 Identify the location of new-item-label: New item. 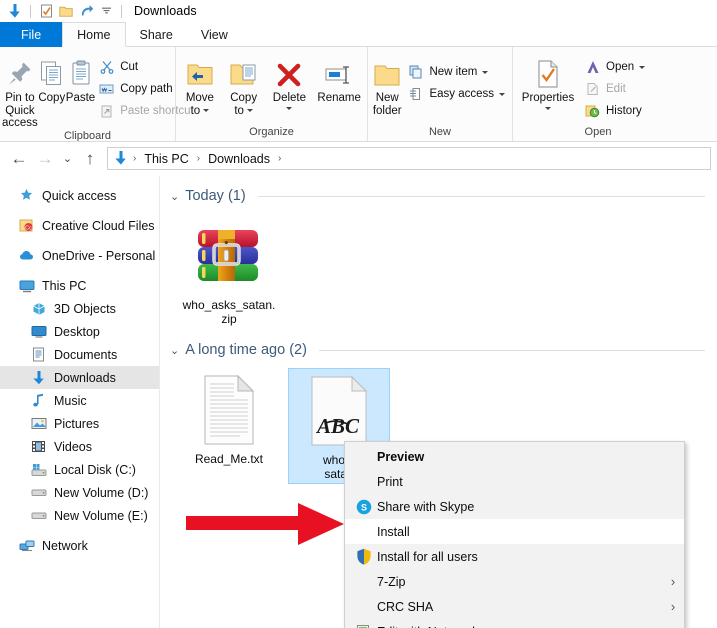
(453, 72).